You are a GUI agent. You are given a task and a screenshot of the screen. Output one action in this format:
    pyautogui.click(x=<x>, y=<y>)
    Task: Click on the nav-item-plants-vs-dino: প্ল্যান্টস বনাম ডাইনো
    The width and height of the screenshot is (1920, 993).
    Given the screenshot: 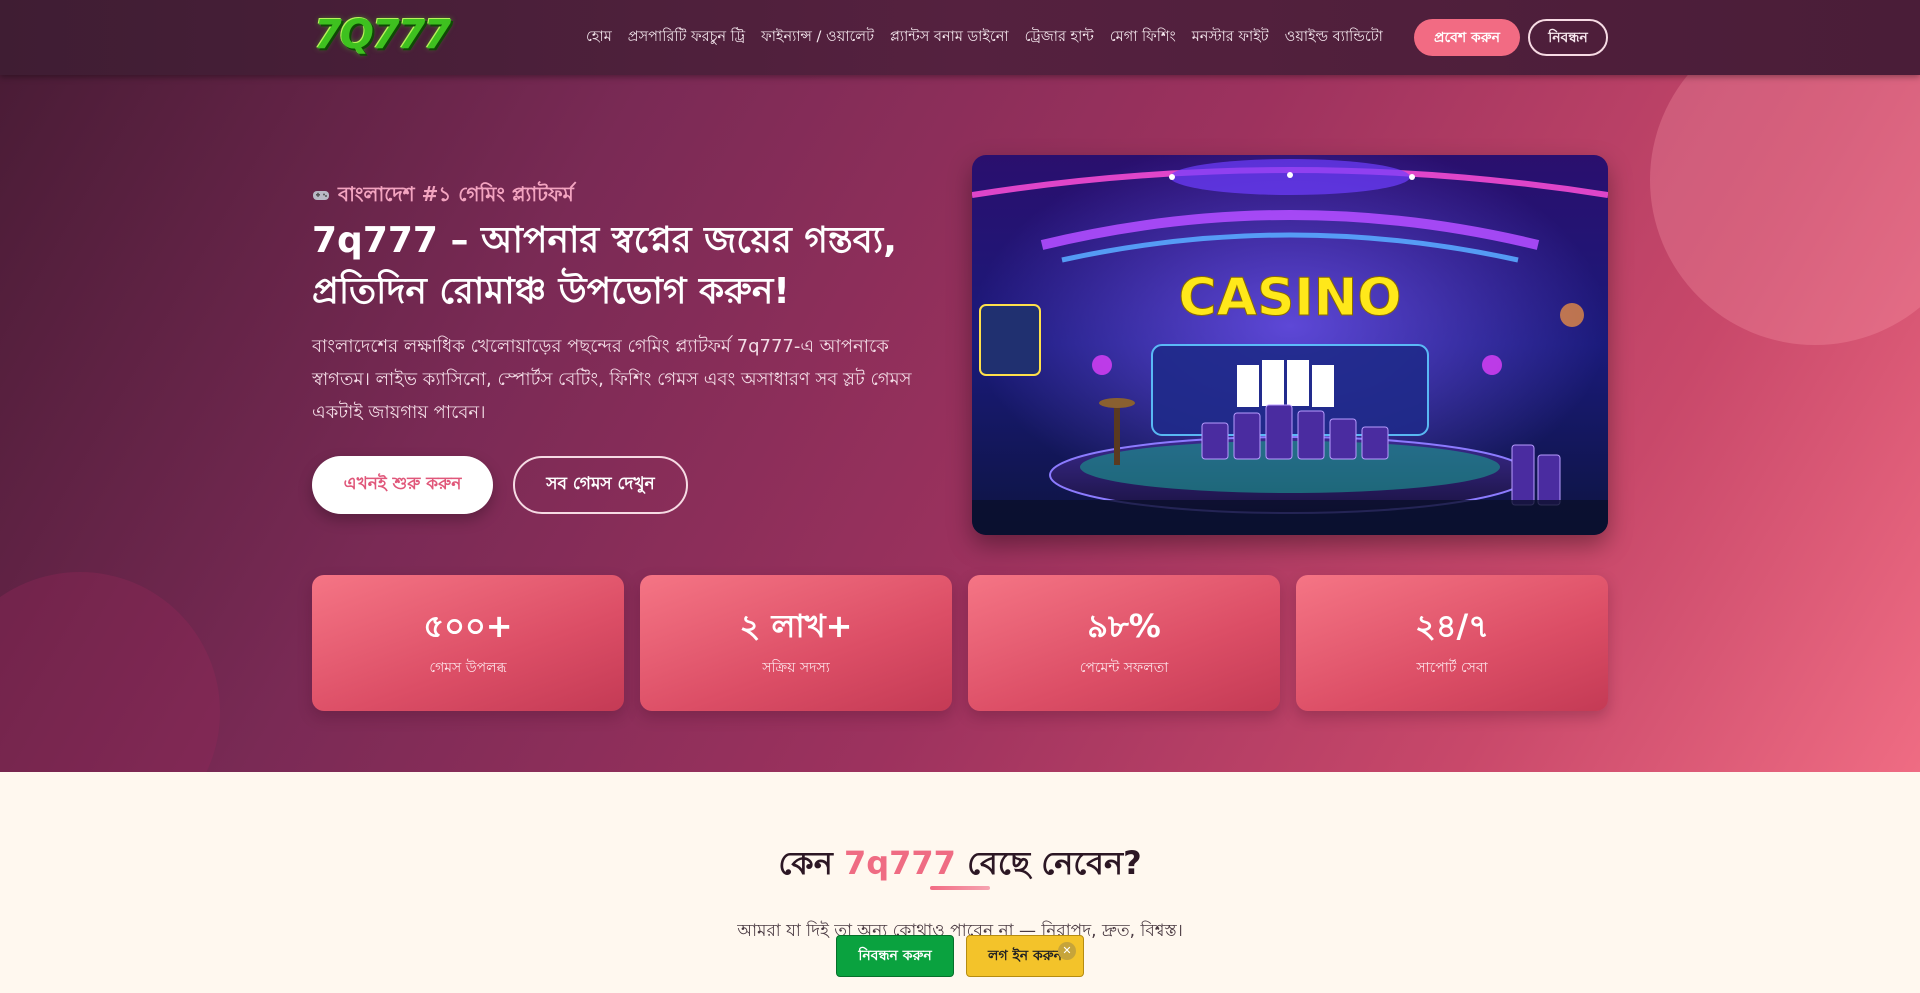 What is the action you would take?
    pyautogui.click(x=949, y=38)
    